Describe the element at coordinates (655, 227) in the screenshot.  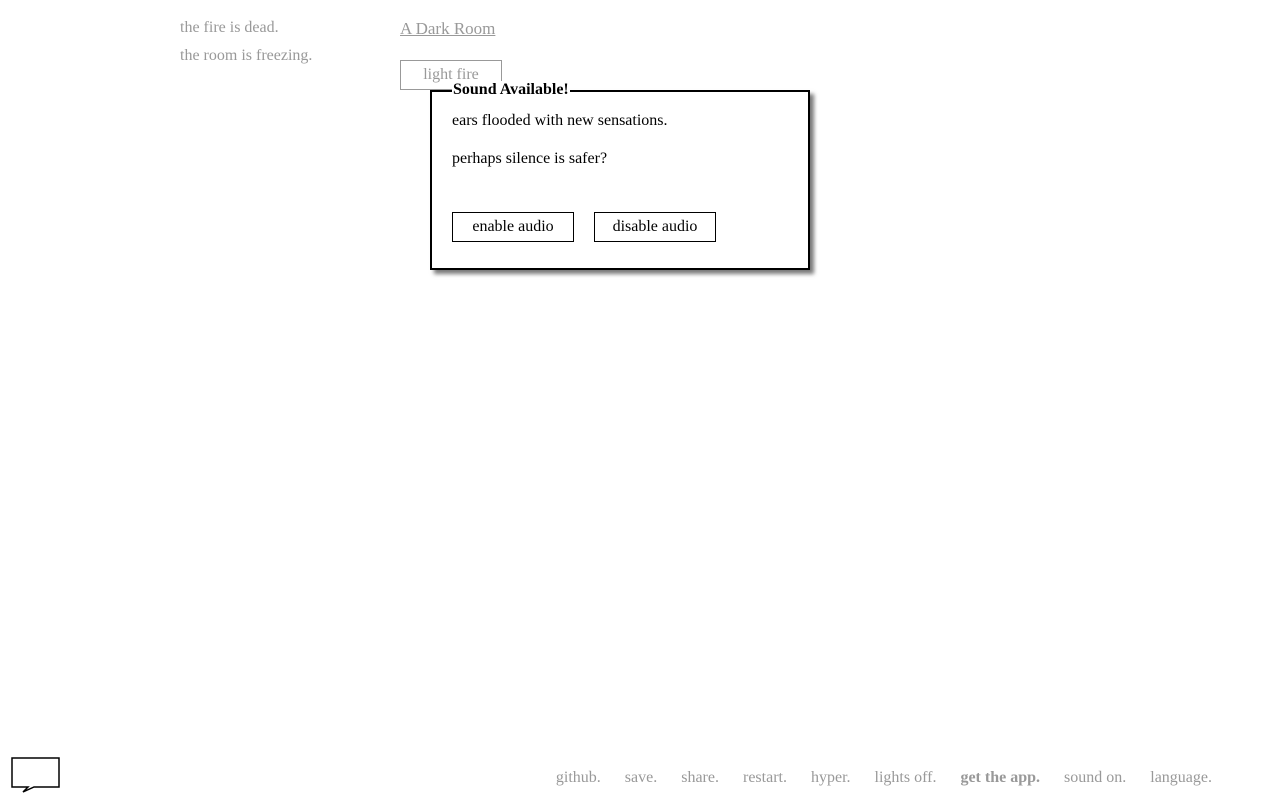
I see `disable-audio-button: disable audio` at that location.